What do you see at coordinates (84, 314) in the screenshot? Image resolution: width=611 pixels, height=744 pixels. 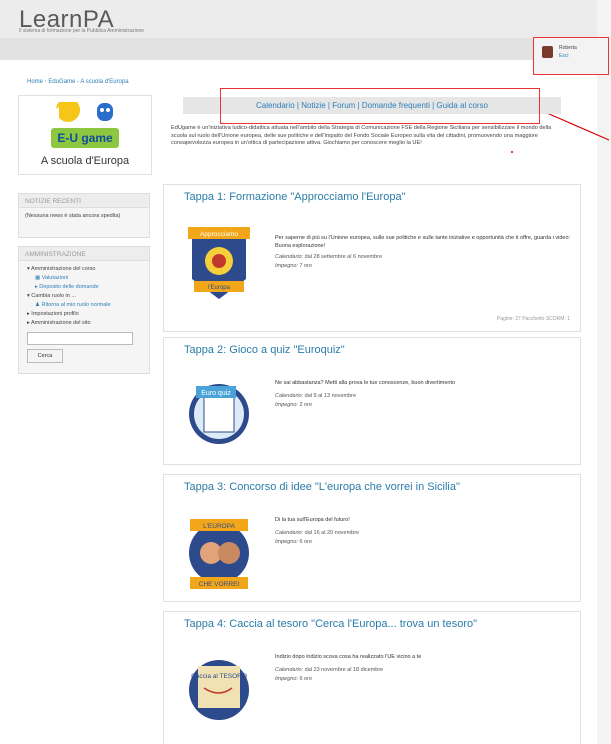 I see `impostazioni-item: ▸ Impostazioni profilo` at bounding box center [84, 314].